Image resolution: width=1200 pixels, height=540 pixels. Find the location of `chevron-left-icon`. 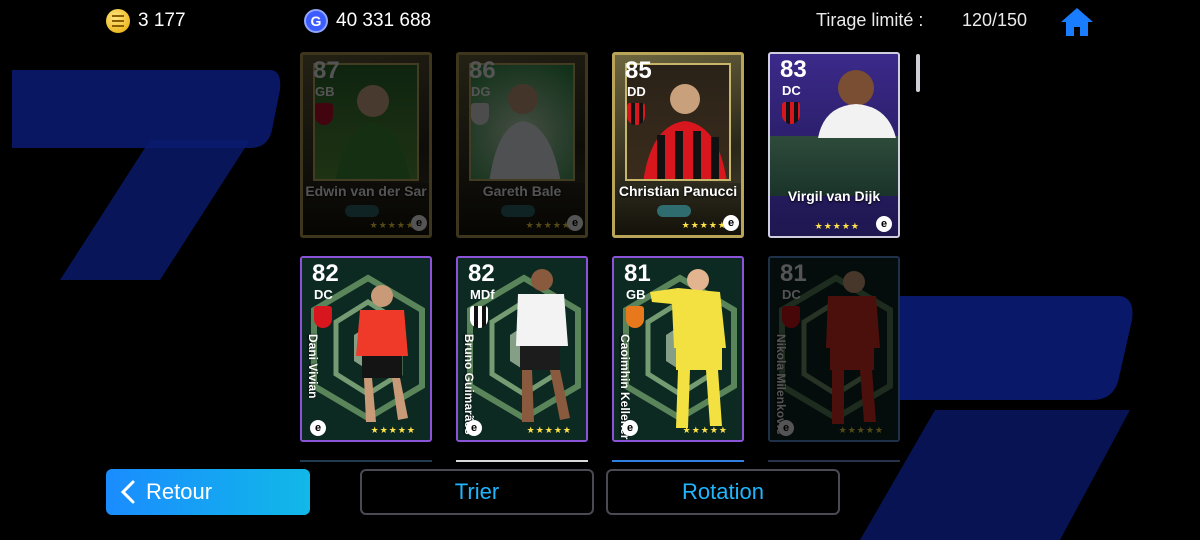

chevron-left-icon is located at coordinates (127, 492).